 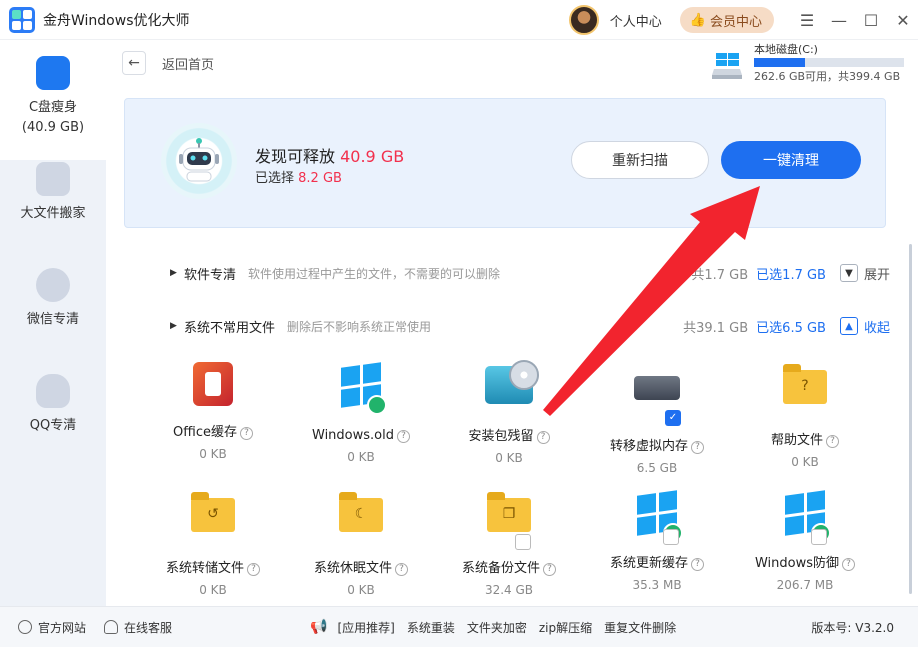 I want to click on disc-package-icon, so click(x=512, y=386).